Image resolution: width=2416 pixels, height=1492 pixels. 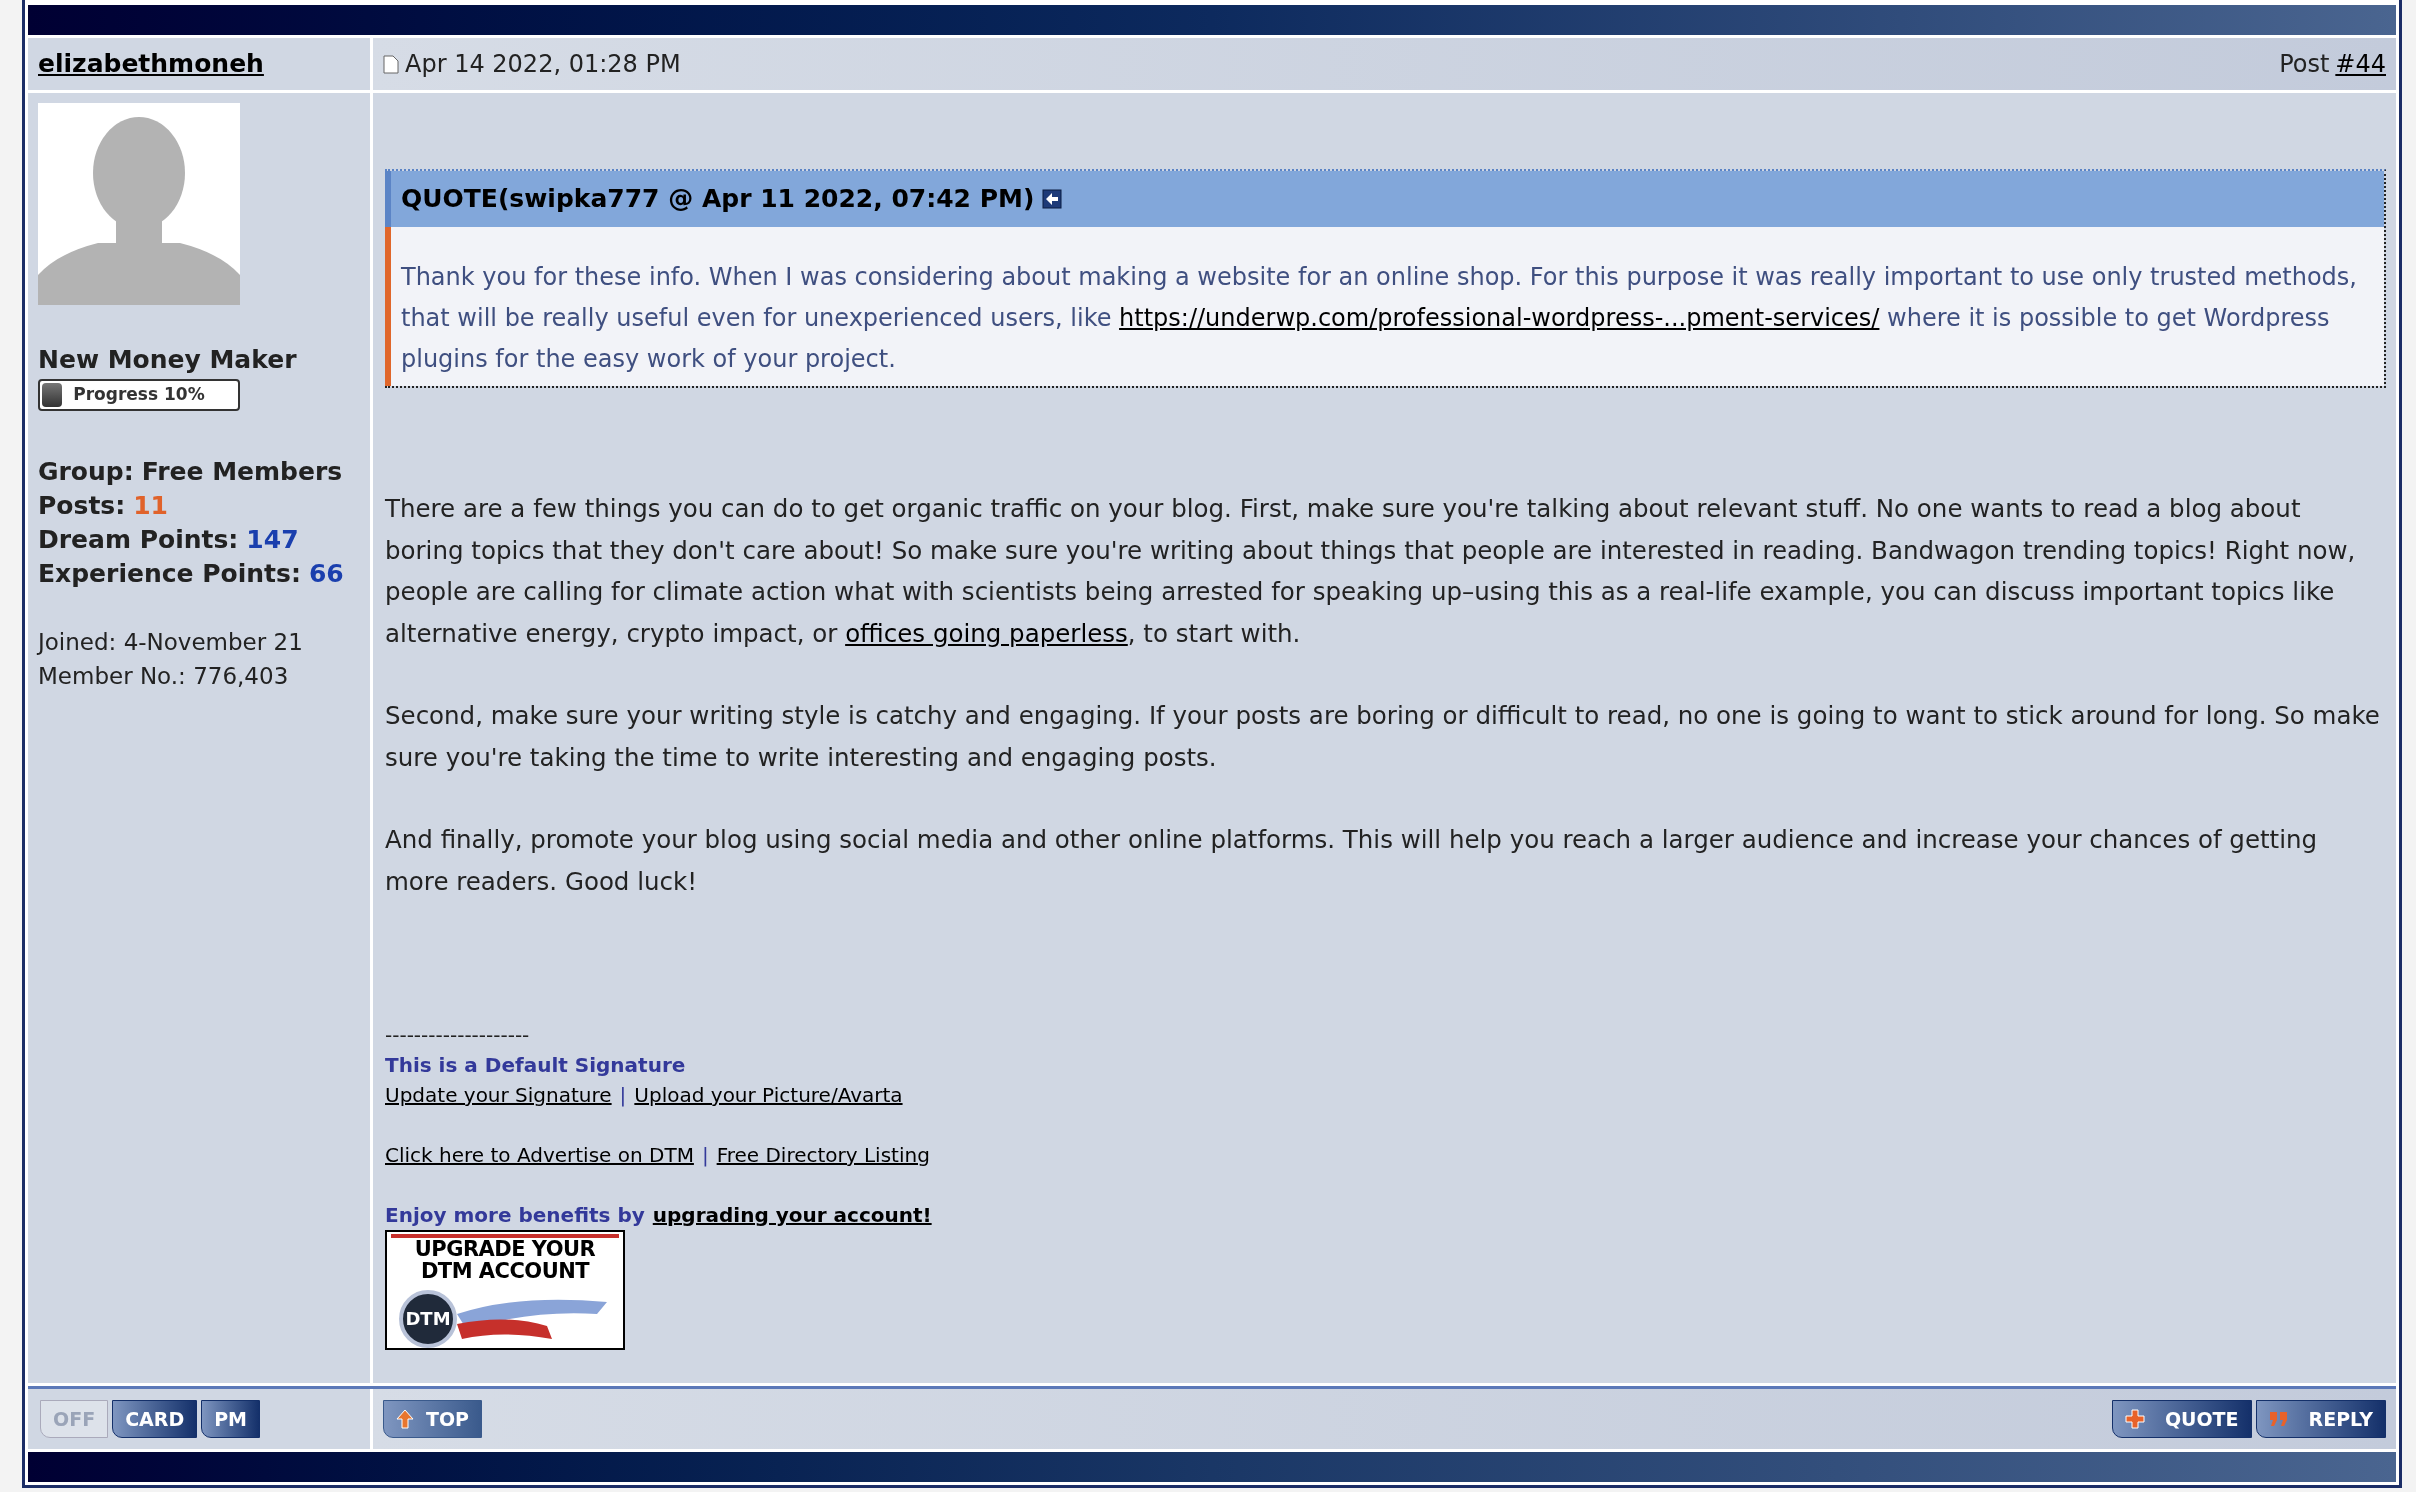 I want to click on post-date: Apr 14 2022, 01:28 PM, so click(x=543, y=64).